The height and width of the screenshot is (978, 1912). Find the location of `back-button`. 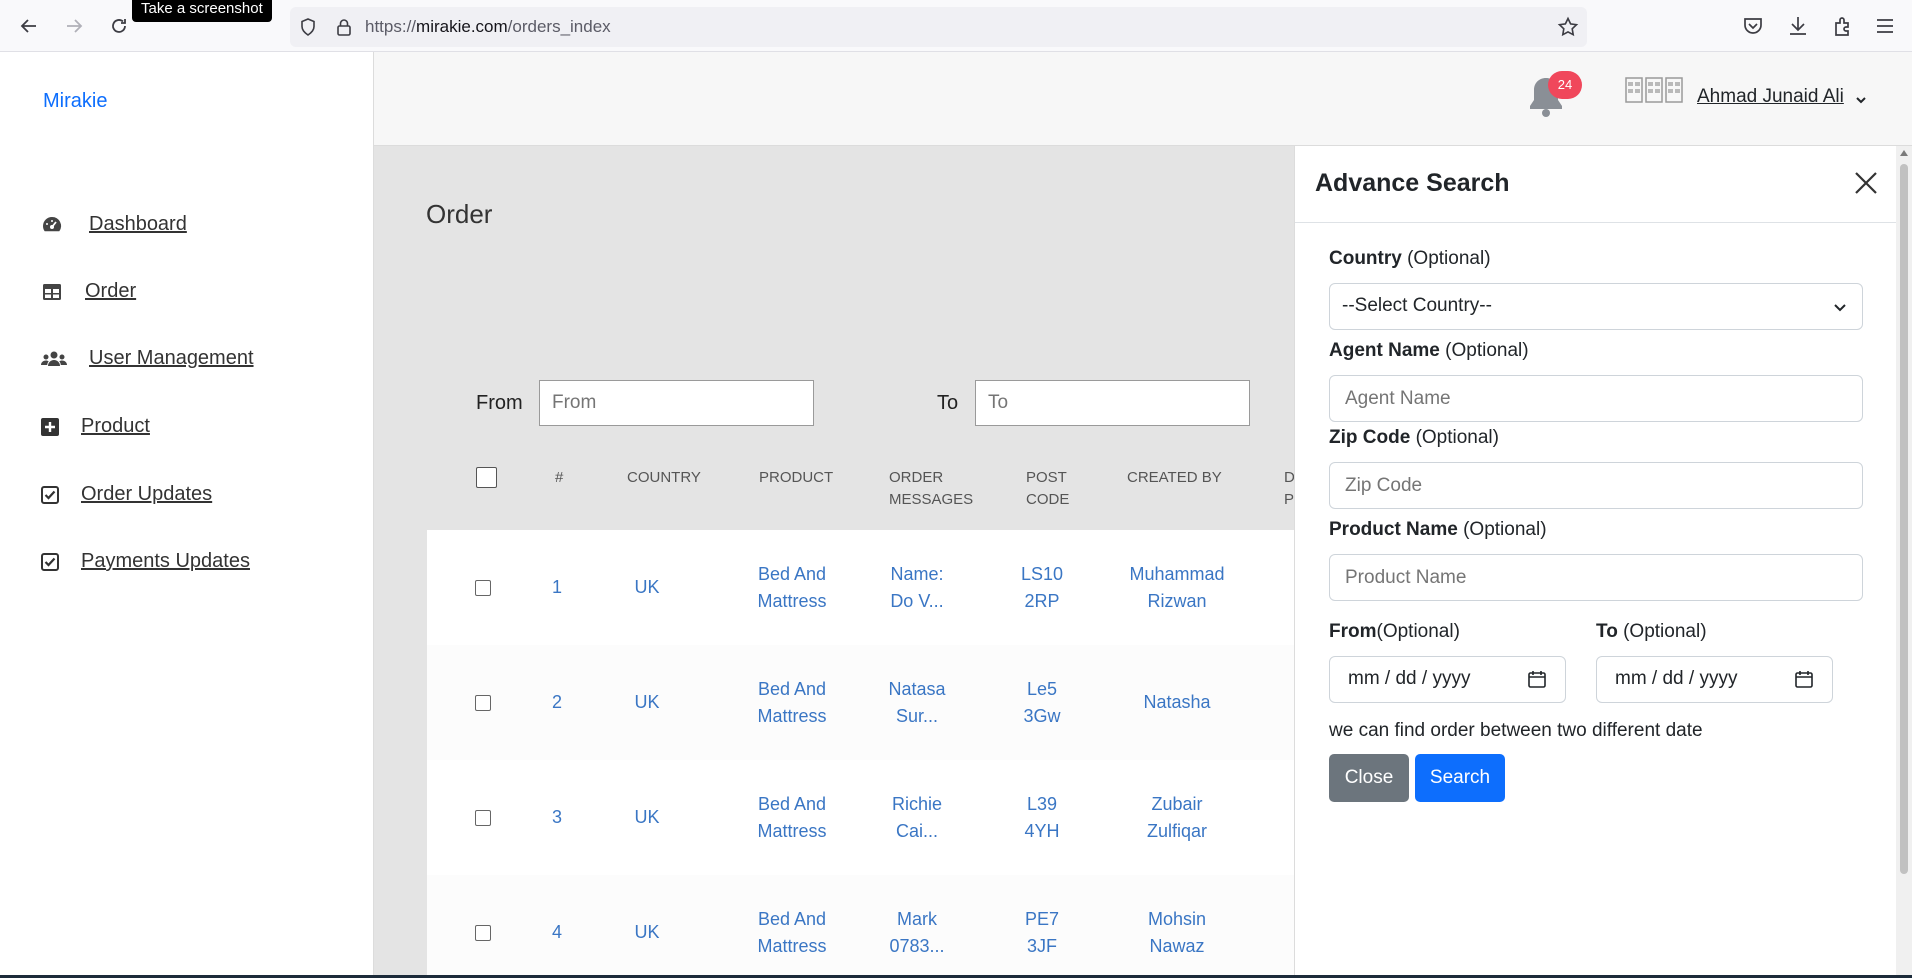

back-button is located at coordinates (29, 26).